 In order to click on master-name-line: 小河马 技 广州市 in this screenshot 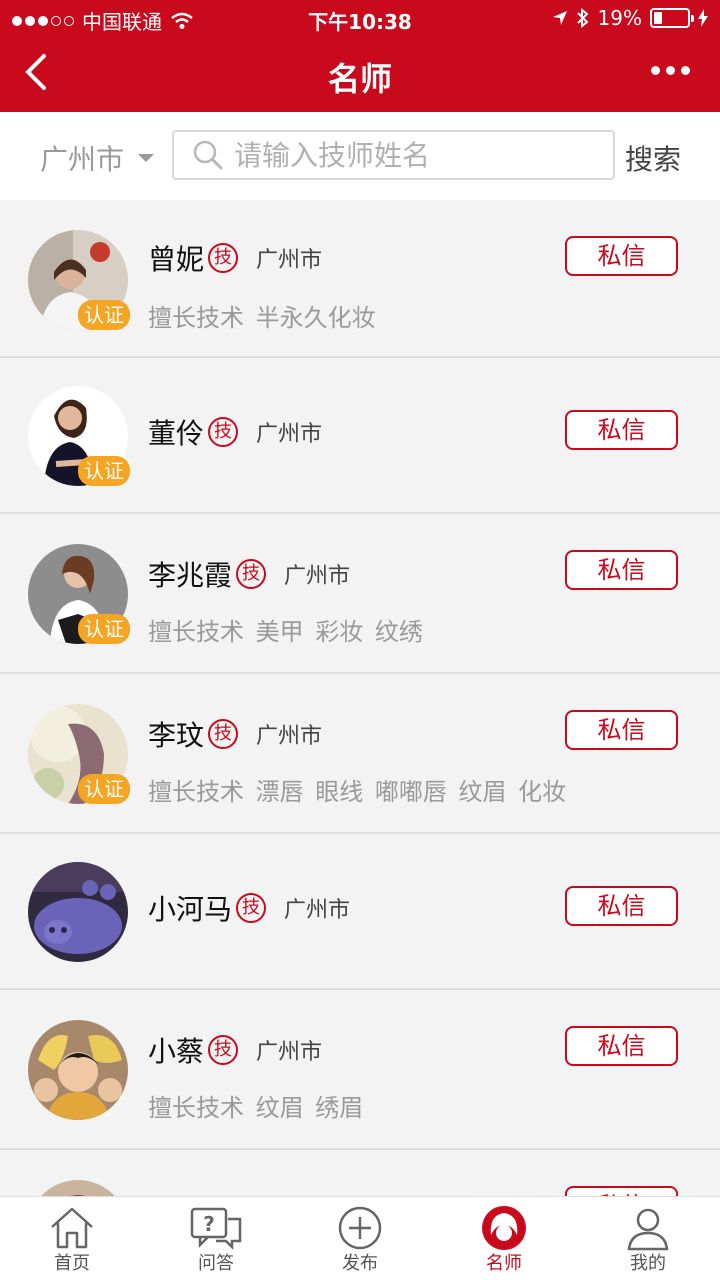, I will do `click(249, 908)`.